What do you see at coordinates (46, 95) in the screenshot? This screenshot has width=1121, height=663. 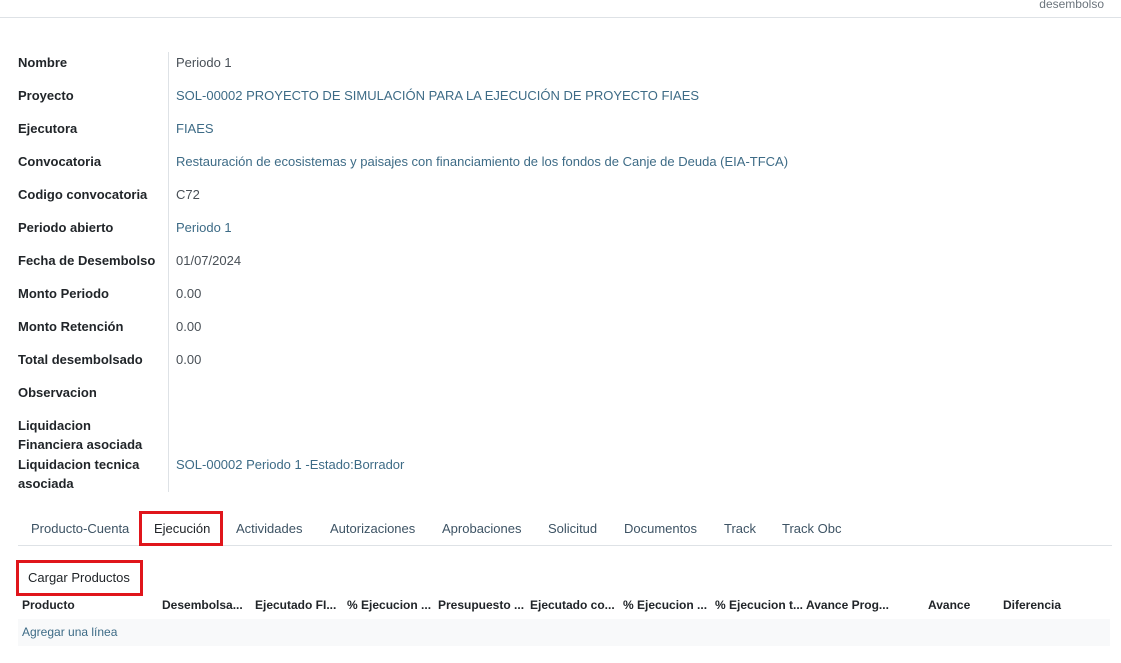 I see `field-label: Proyecto` at bounding box center [46, 95].